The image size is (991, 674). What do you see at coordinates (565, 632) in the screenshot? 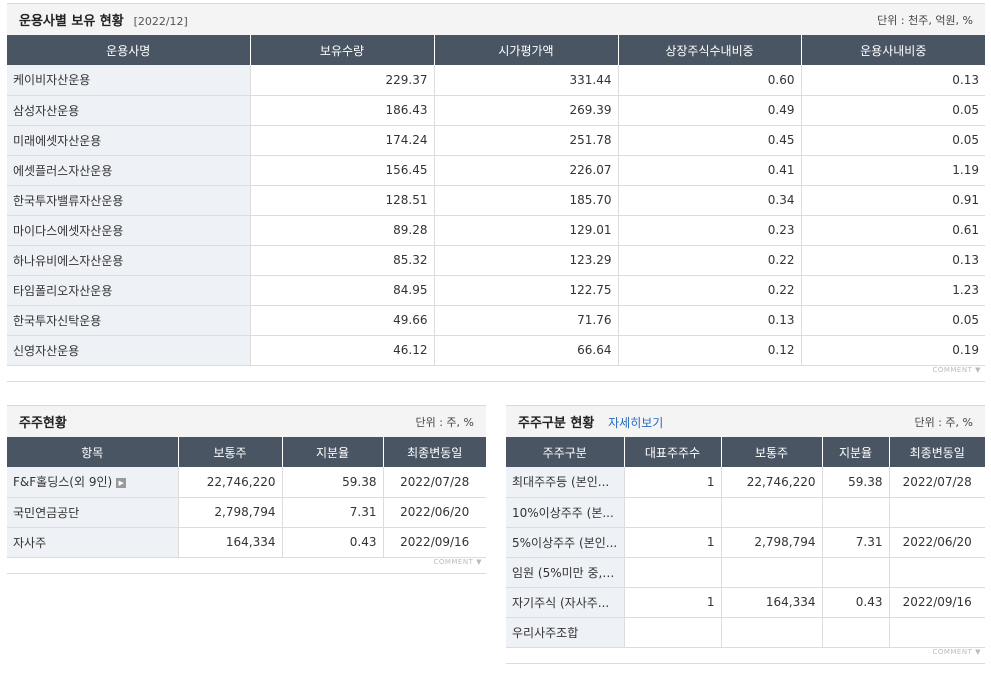
I see `row-label: 우리사주조합` at bounding box center [565, 632].